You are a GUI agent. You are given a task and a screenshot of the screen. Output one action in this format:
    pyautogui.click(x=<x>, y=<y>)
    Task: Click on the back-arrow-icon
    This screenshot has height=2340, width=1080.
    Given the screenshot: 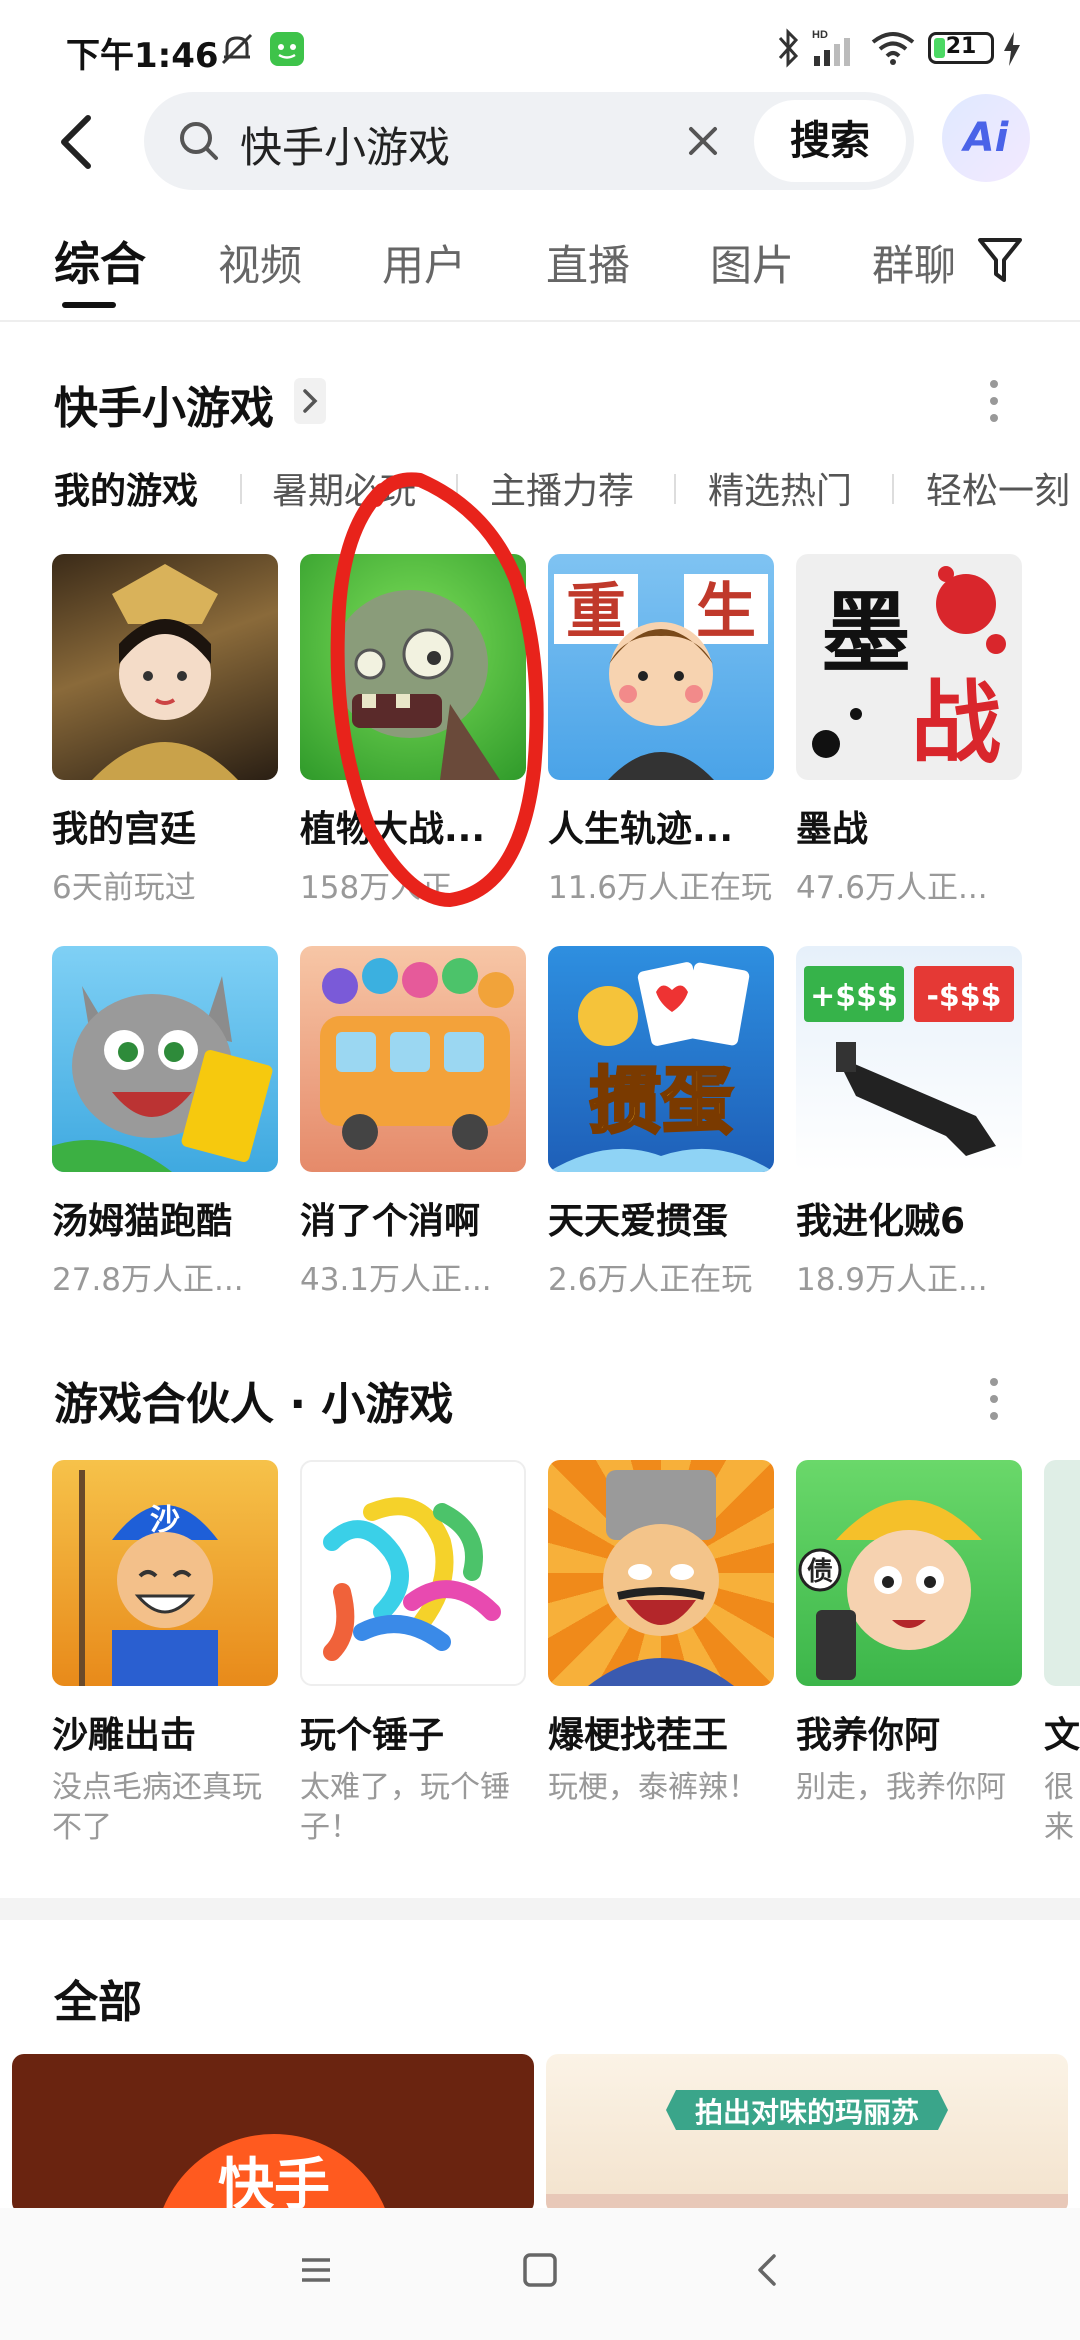 What is the action you would take?
    pyautogui.click(x=80, y=142)
    